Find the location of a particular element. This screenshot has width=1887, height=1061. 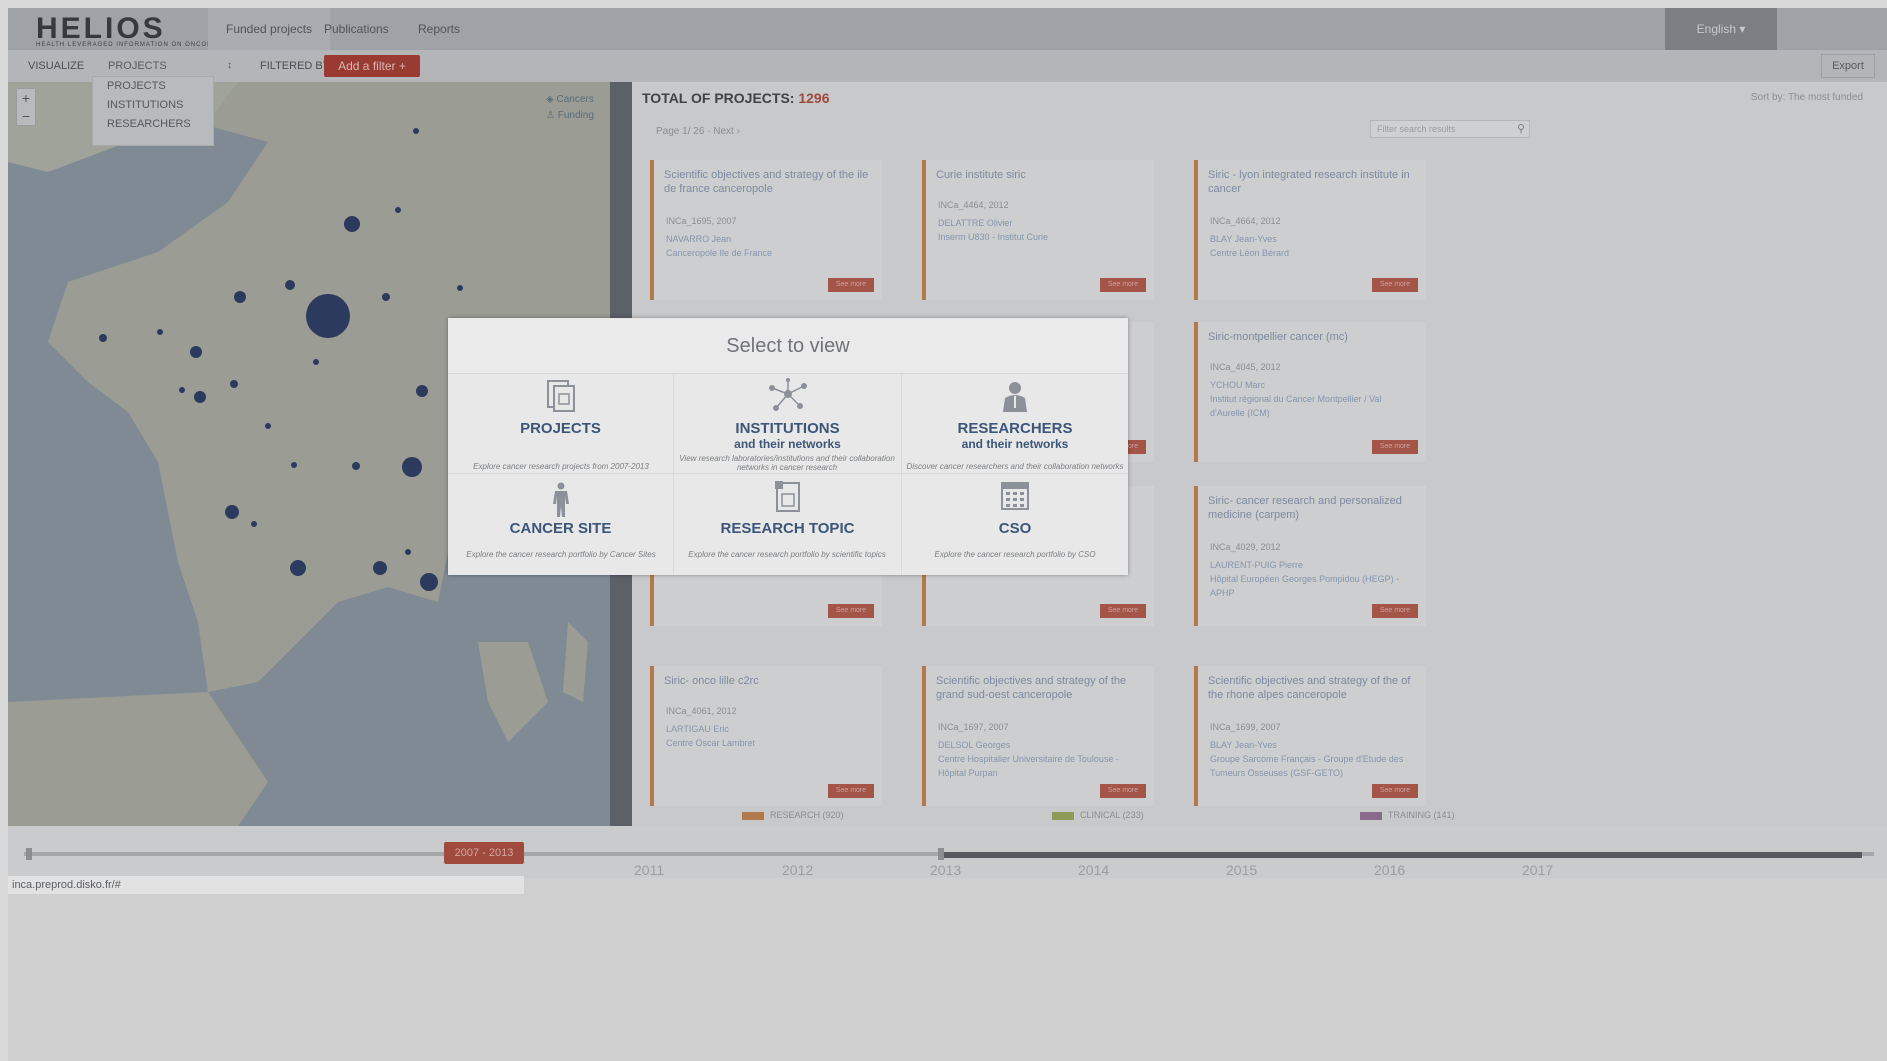

project-card-title: Siric-montpellier cancer (mc) is located at coordinates (1313, 337).